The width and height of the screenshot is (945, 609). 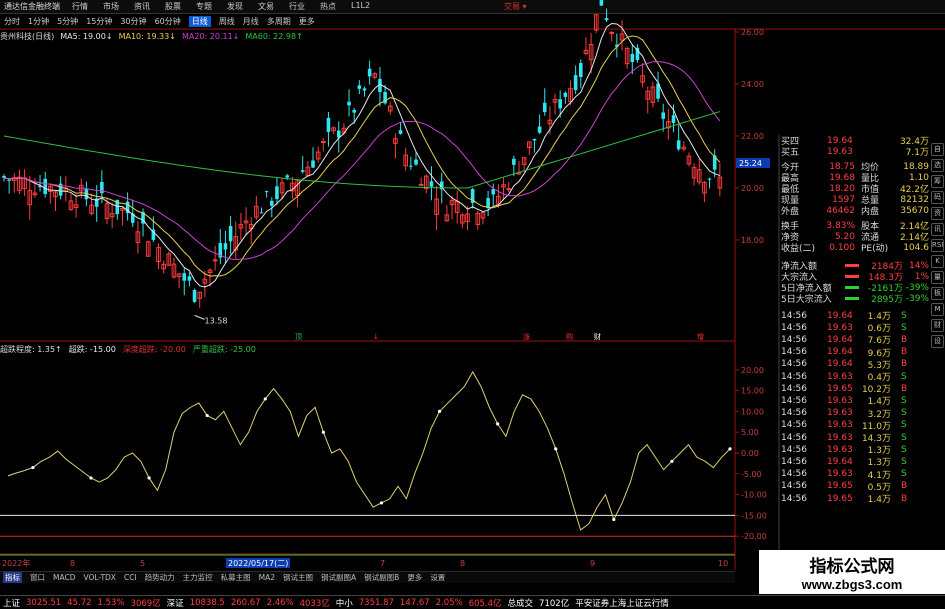 What do you see at coordinates (344, 603) in the screenshot?
I see `index-name: 中小` at bounding box center [344, 603].